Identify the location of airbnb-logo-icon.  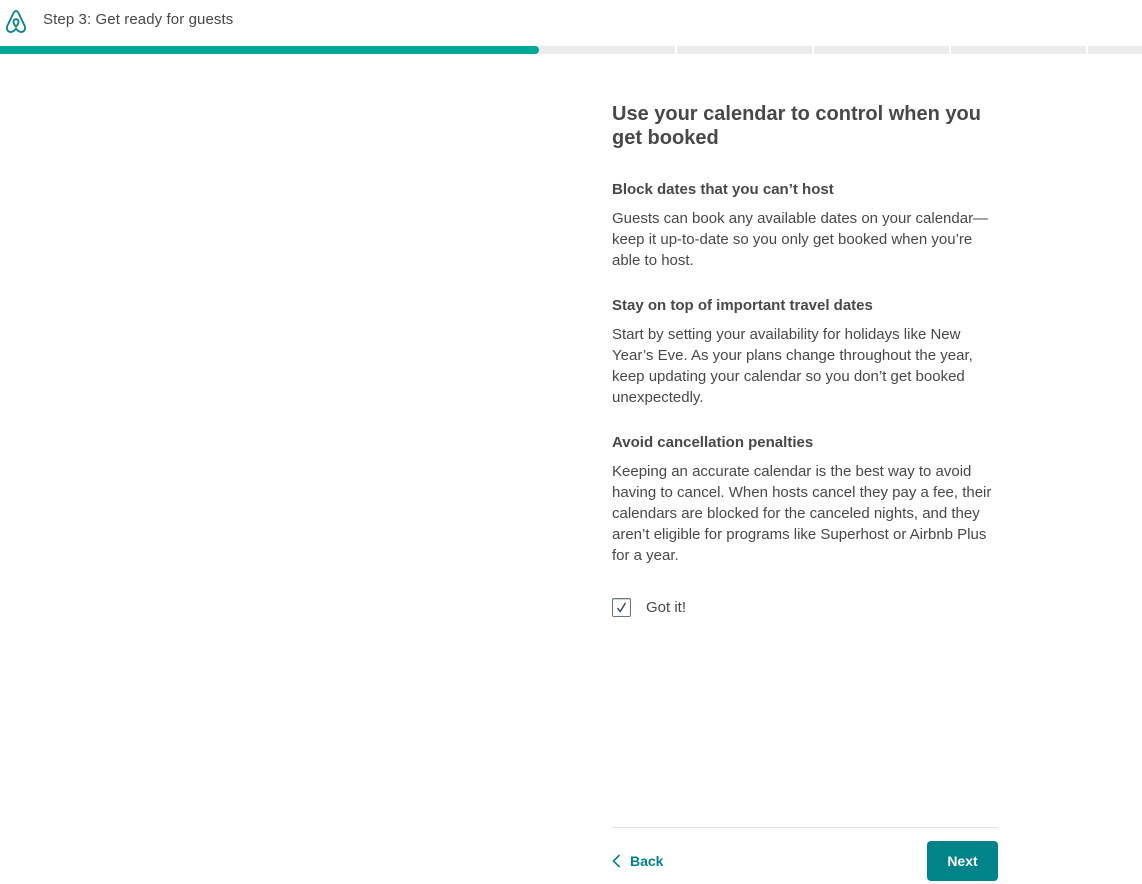
(16, 22).